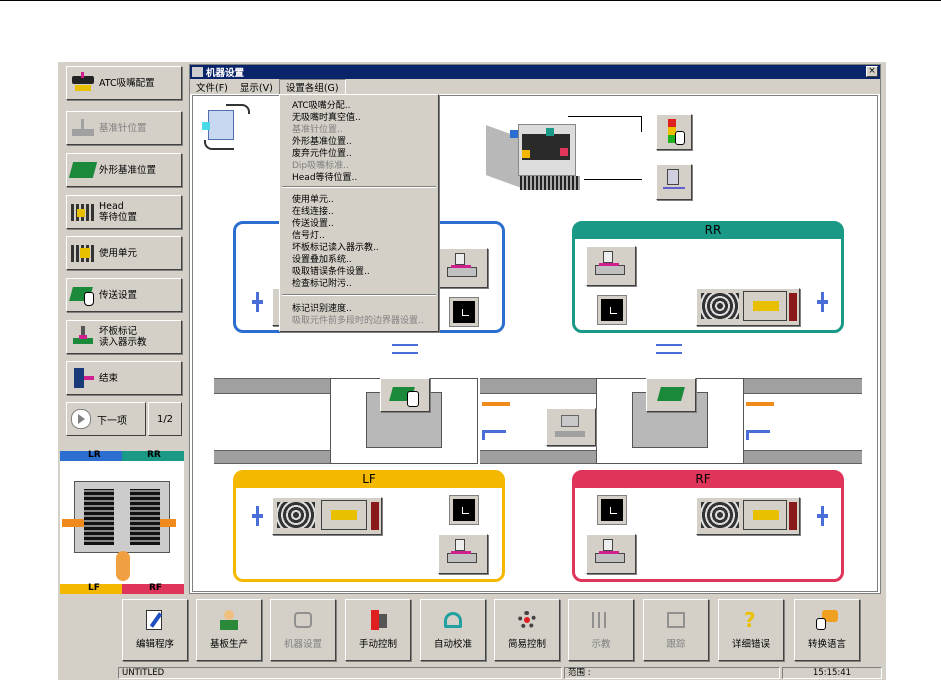 The height and width of the screenshot is (683, 941). Describe the element at coordinates (413, 399) in the screenshot. I see `hand-pointer-icon` at that location.